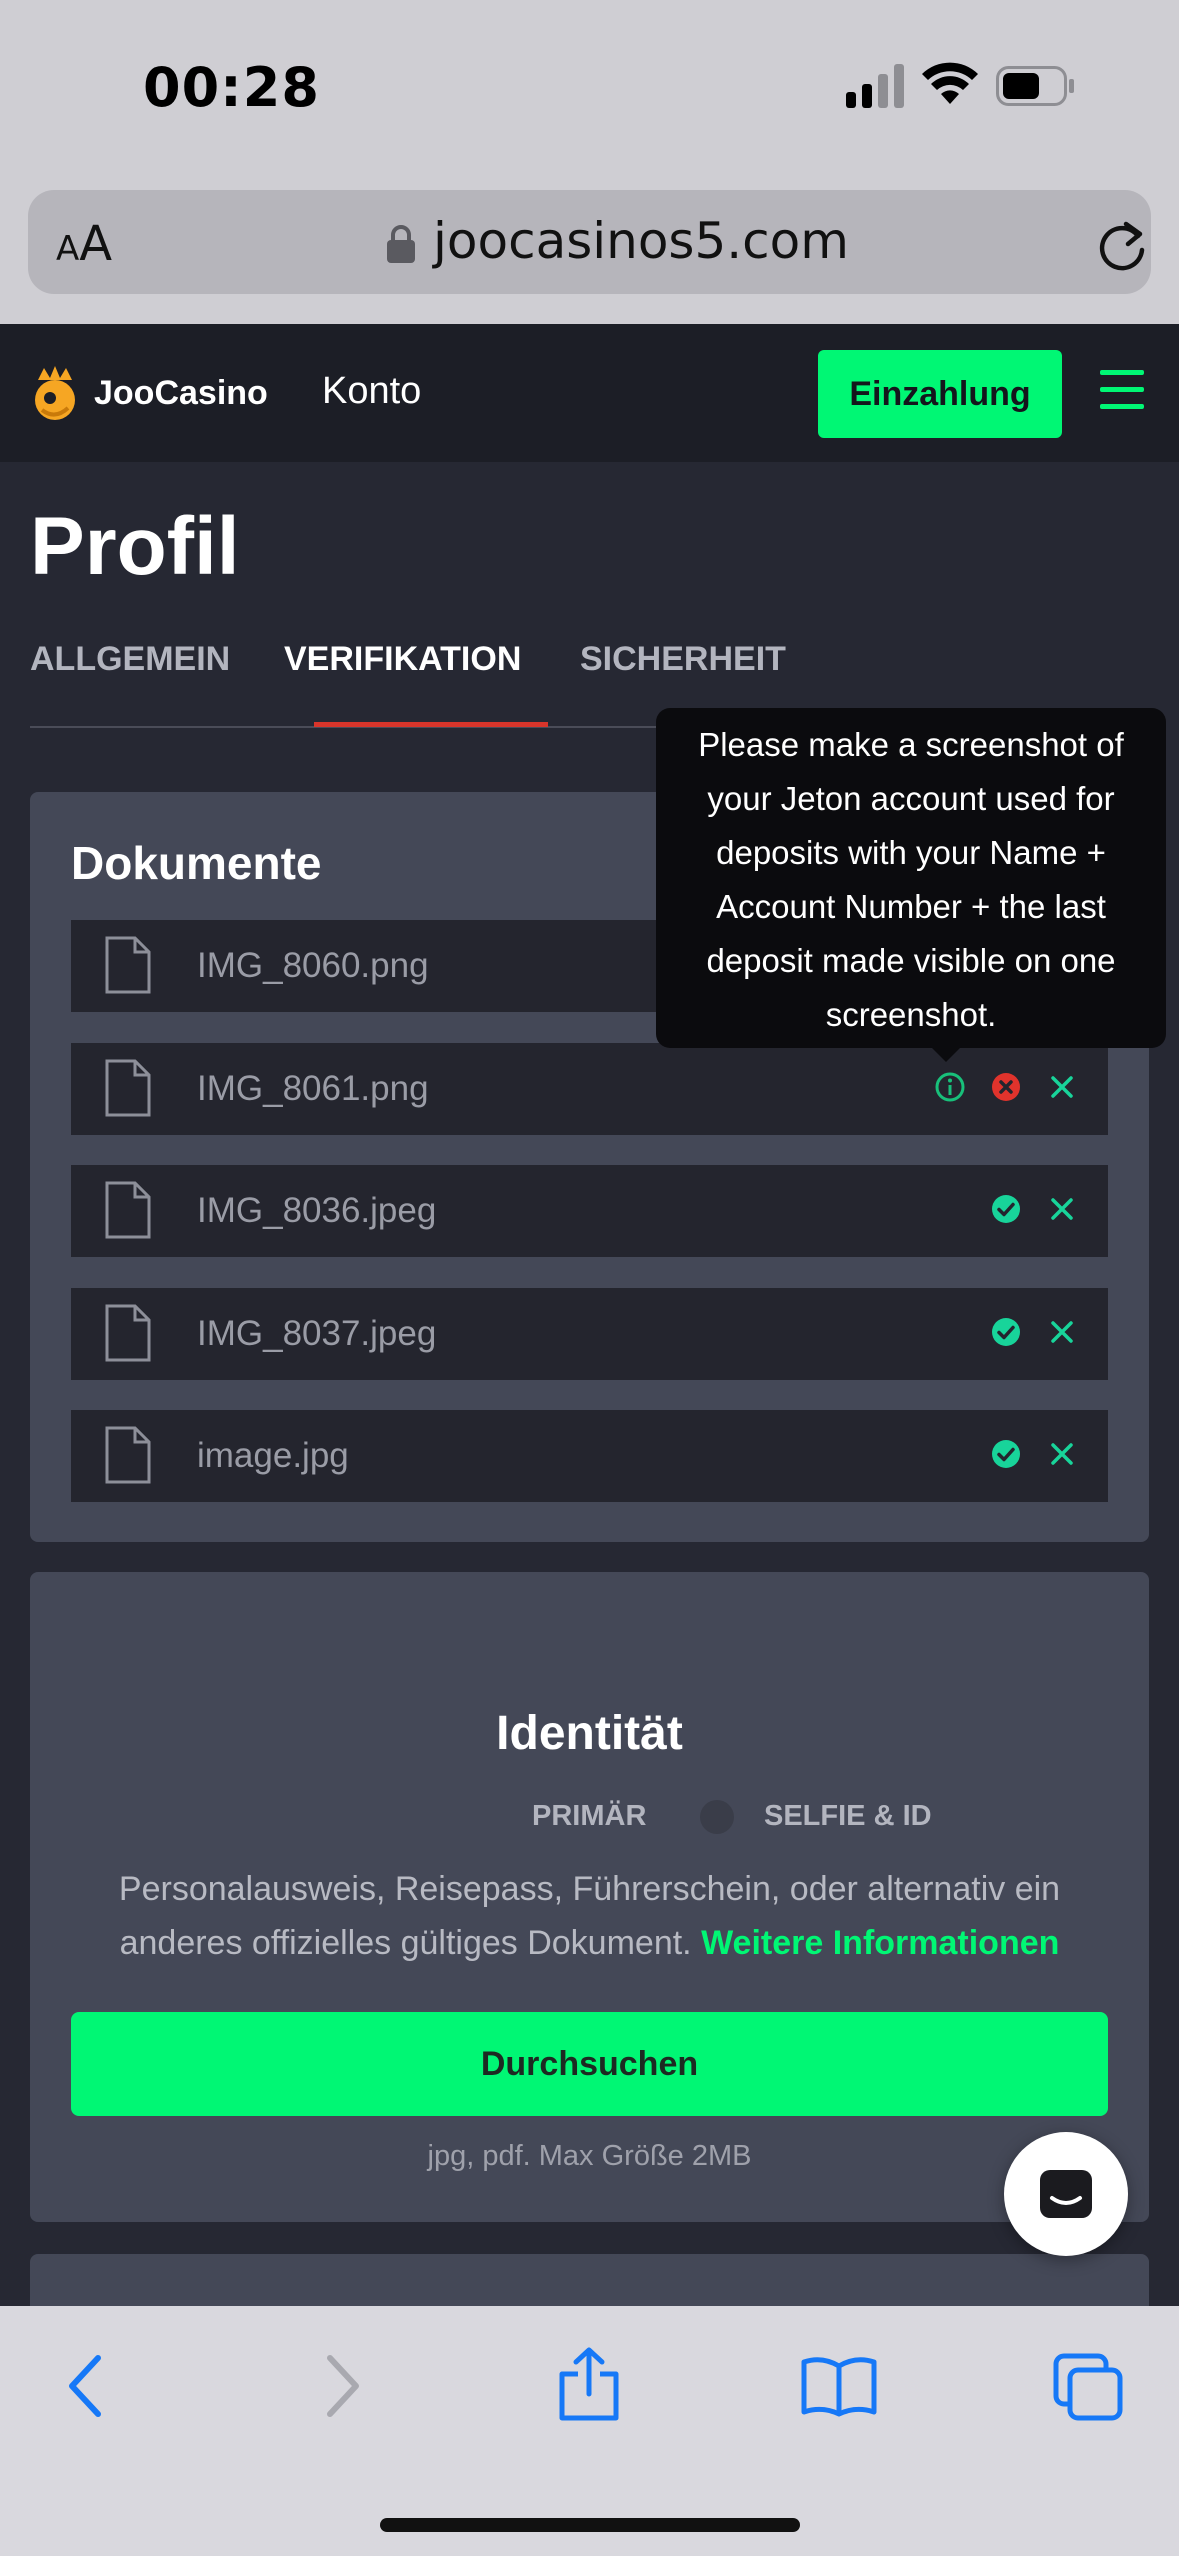  Describe the element at coordinates (950, 83) in the screenshot. I see `wifi-icon` at that location.